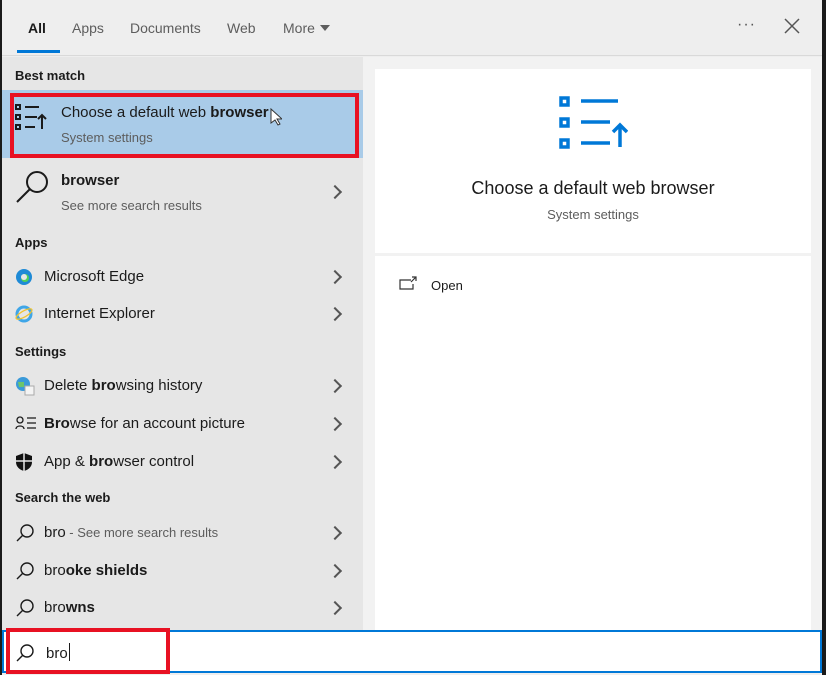 The width and height of the screenshot is (826, 675). I want to click on tab-documents: Documents, so click(165, 28).